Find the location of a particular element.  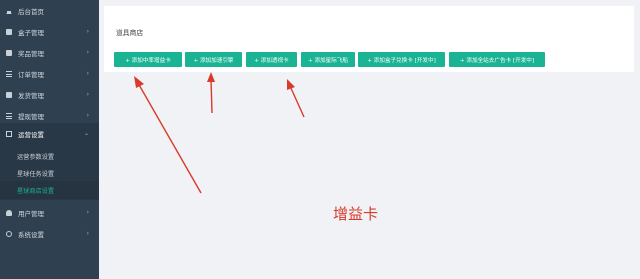

annotation-label: 增益卡 is located at coordinates (356, 214).